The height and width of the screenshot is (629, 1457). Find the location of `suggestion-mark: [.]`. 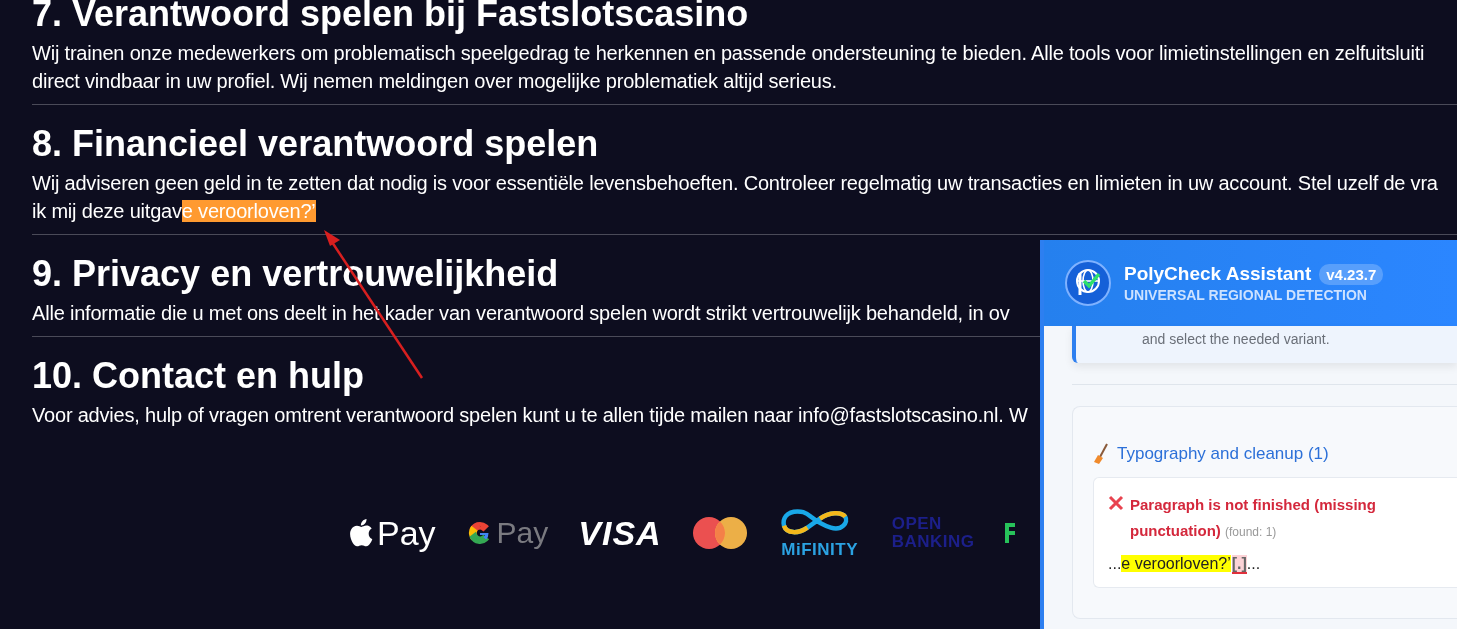

suggestion-mark: [.] is located at coordinates (1239, 564).